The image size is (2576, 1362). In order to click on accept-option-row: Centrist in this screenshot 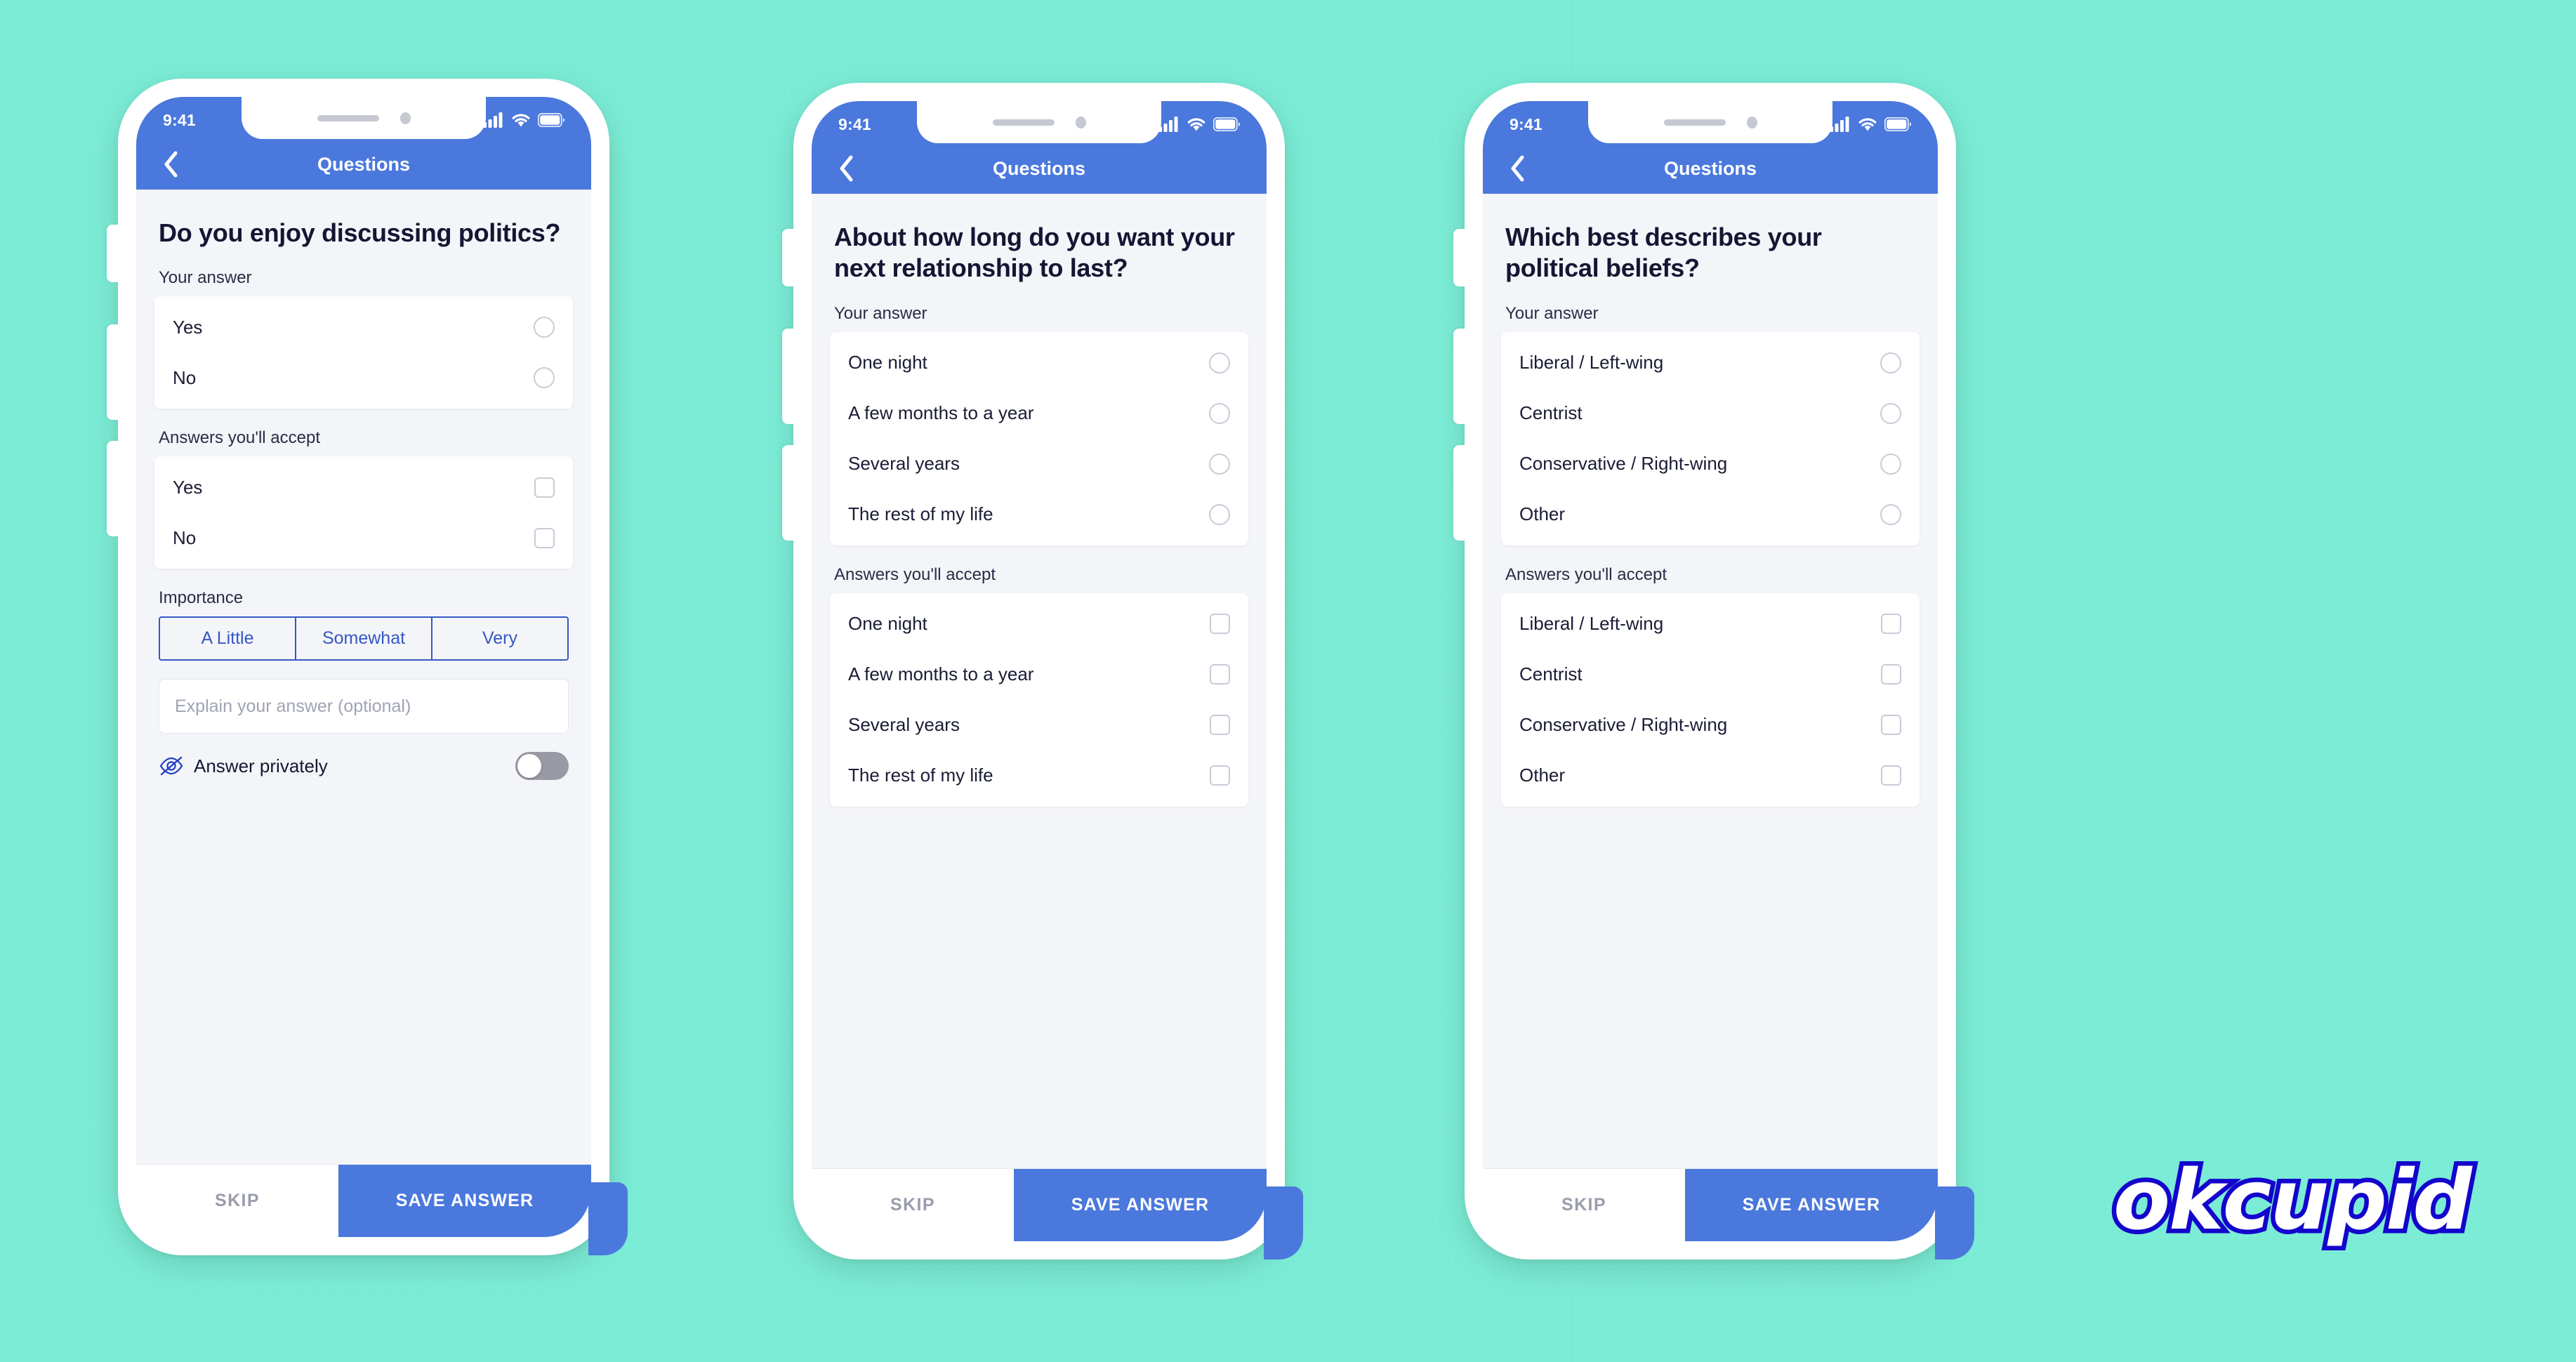, I will do `click(1710, 674)`.